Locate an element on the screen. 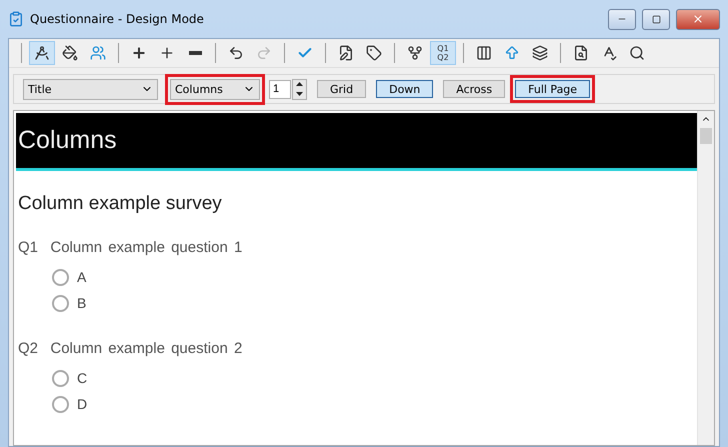 This screenshot has height=447, width=728. option-label: C is located at coordinates (82, 378).